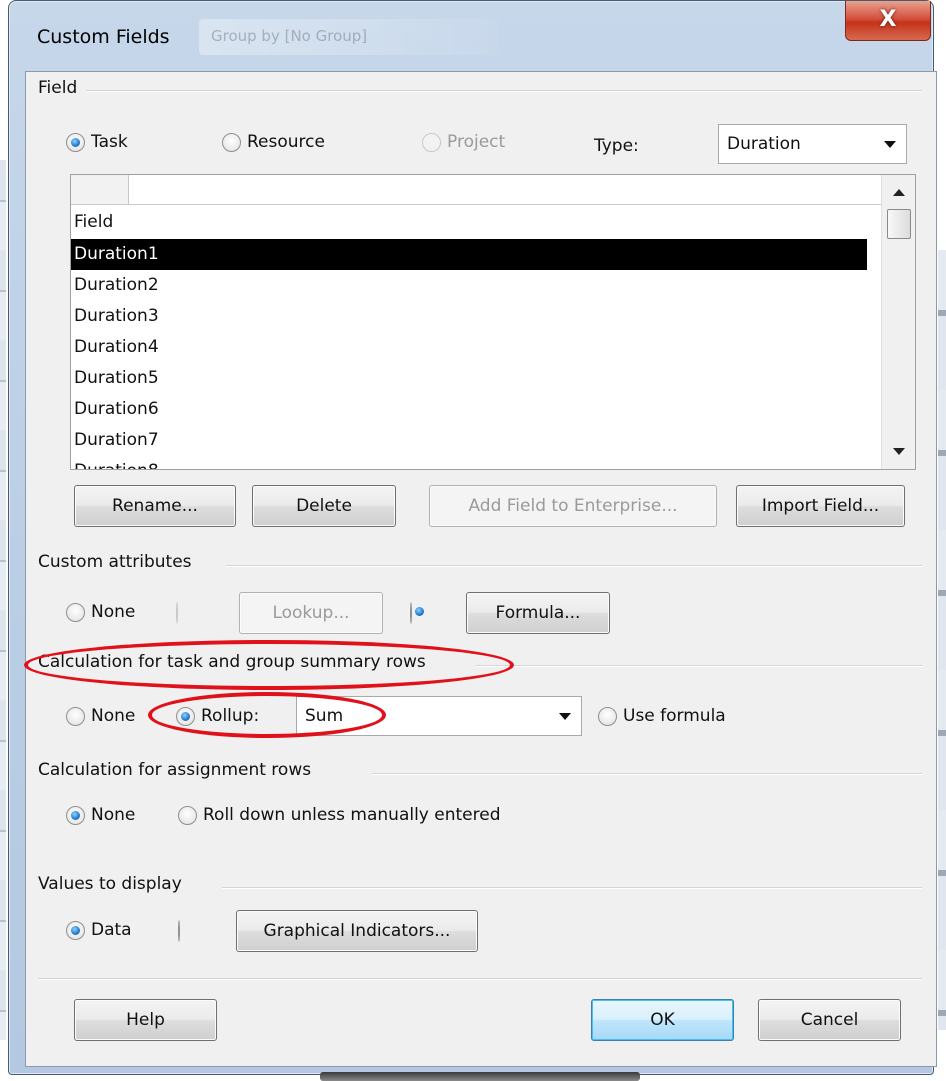 This screenshot has width=946, height=1081. I want to click on assignment-calc-divider, so click(647, 774).